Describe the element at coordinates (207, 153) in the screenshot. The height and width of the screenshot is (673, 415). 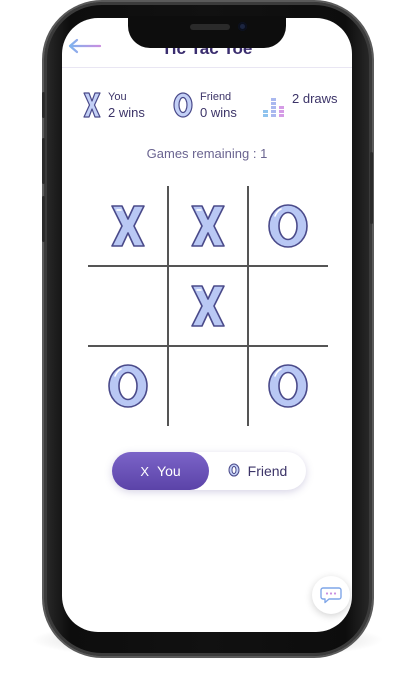
I see `games-remaining: Games remaining : 1` at that location.